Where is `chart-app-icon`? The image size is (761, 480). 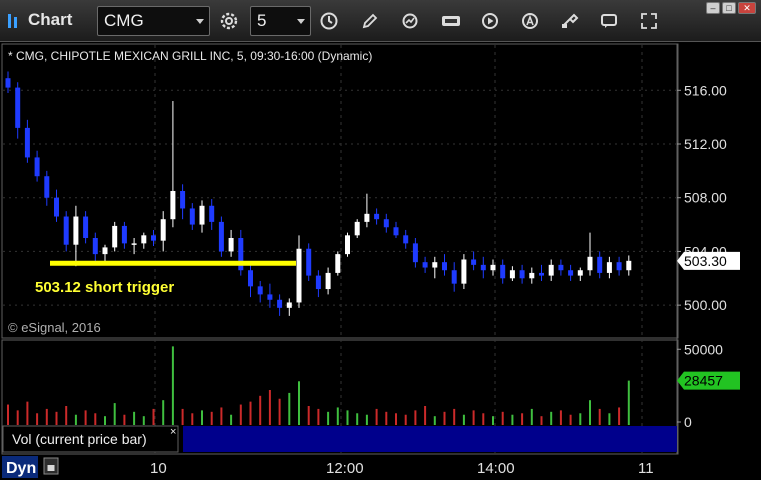 chart-app-icon is located at coordinates (16, 21).